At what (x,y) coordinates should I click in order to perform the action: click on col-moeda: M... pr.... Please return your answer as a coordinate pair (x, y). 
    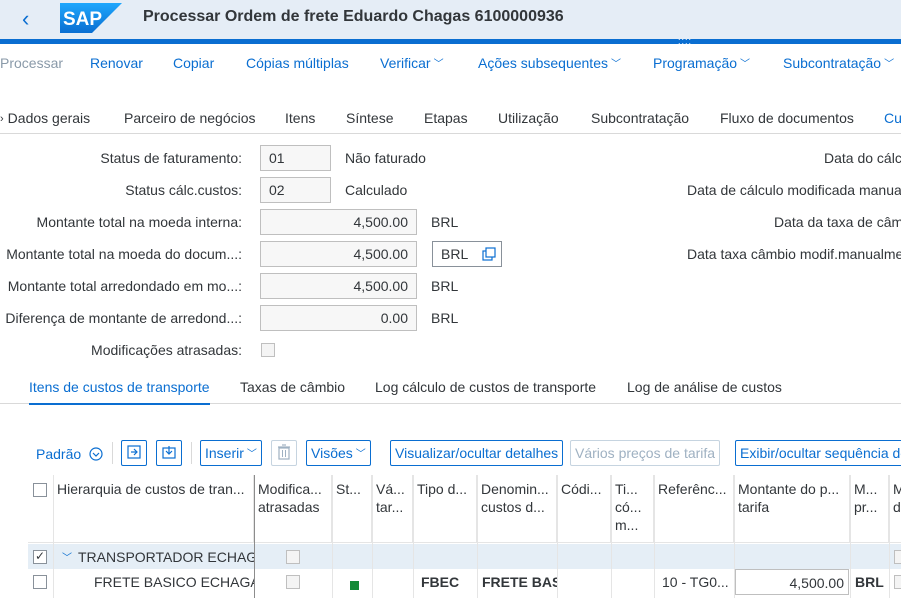
    Looking at the image, I should click on (869, 509).